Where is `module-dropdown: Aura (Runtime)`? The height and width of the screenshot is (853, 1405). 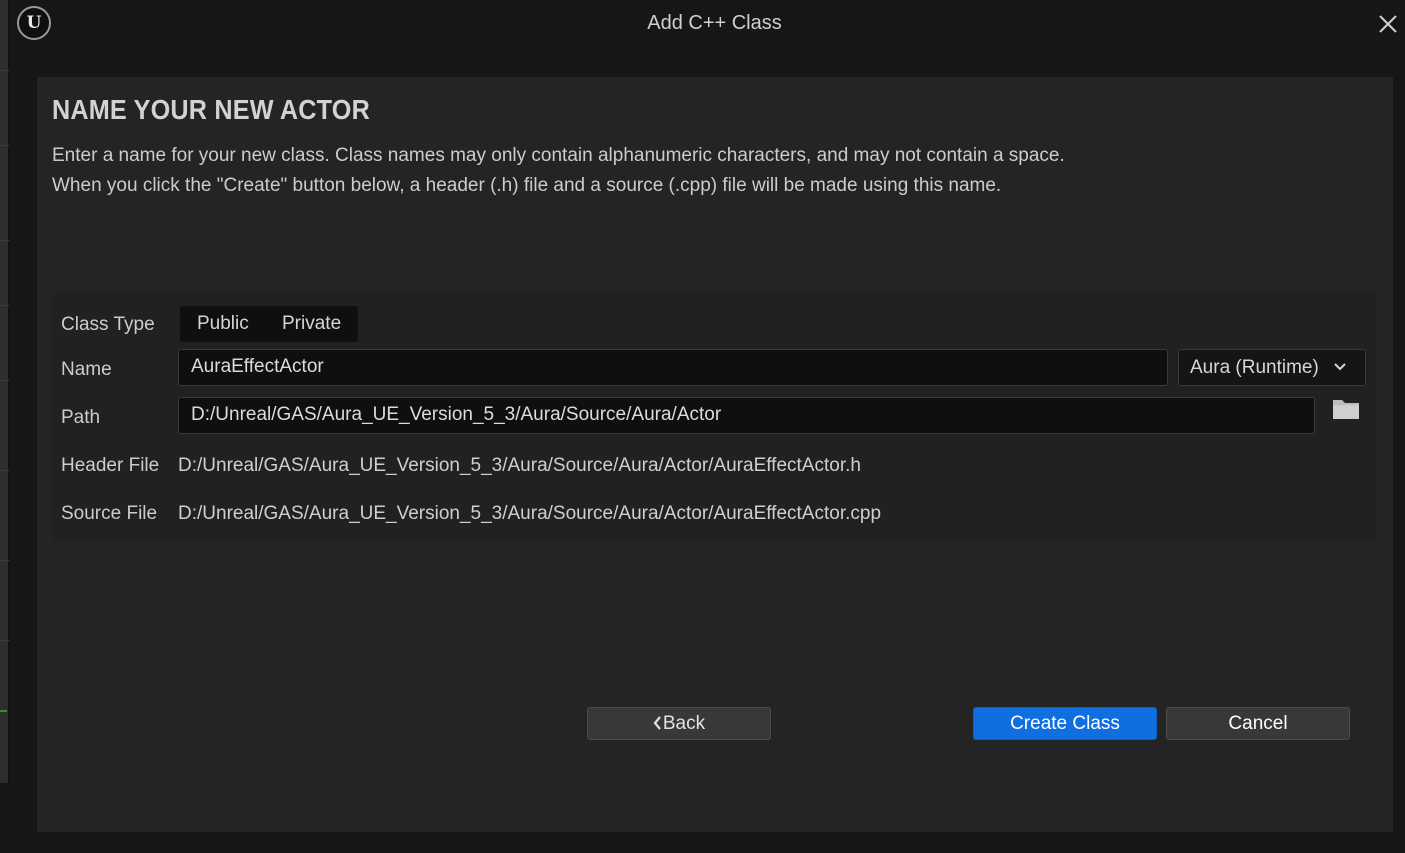 module-dropdown: Aura (Runtime) is located at coordinates (1272, 367).